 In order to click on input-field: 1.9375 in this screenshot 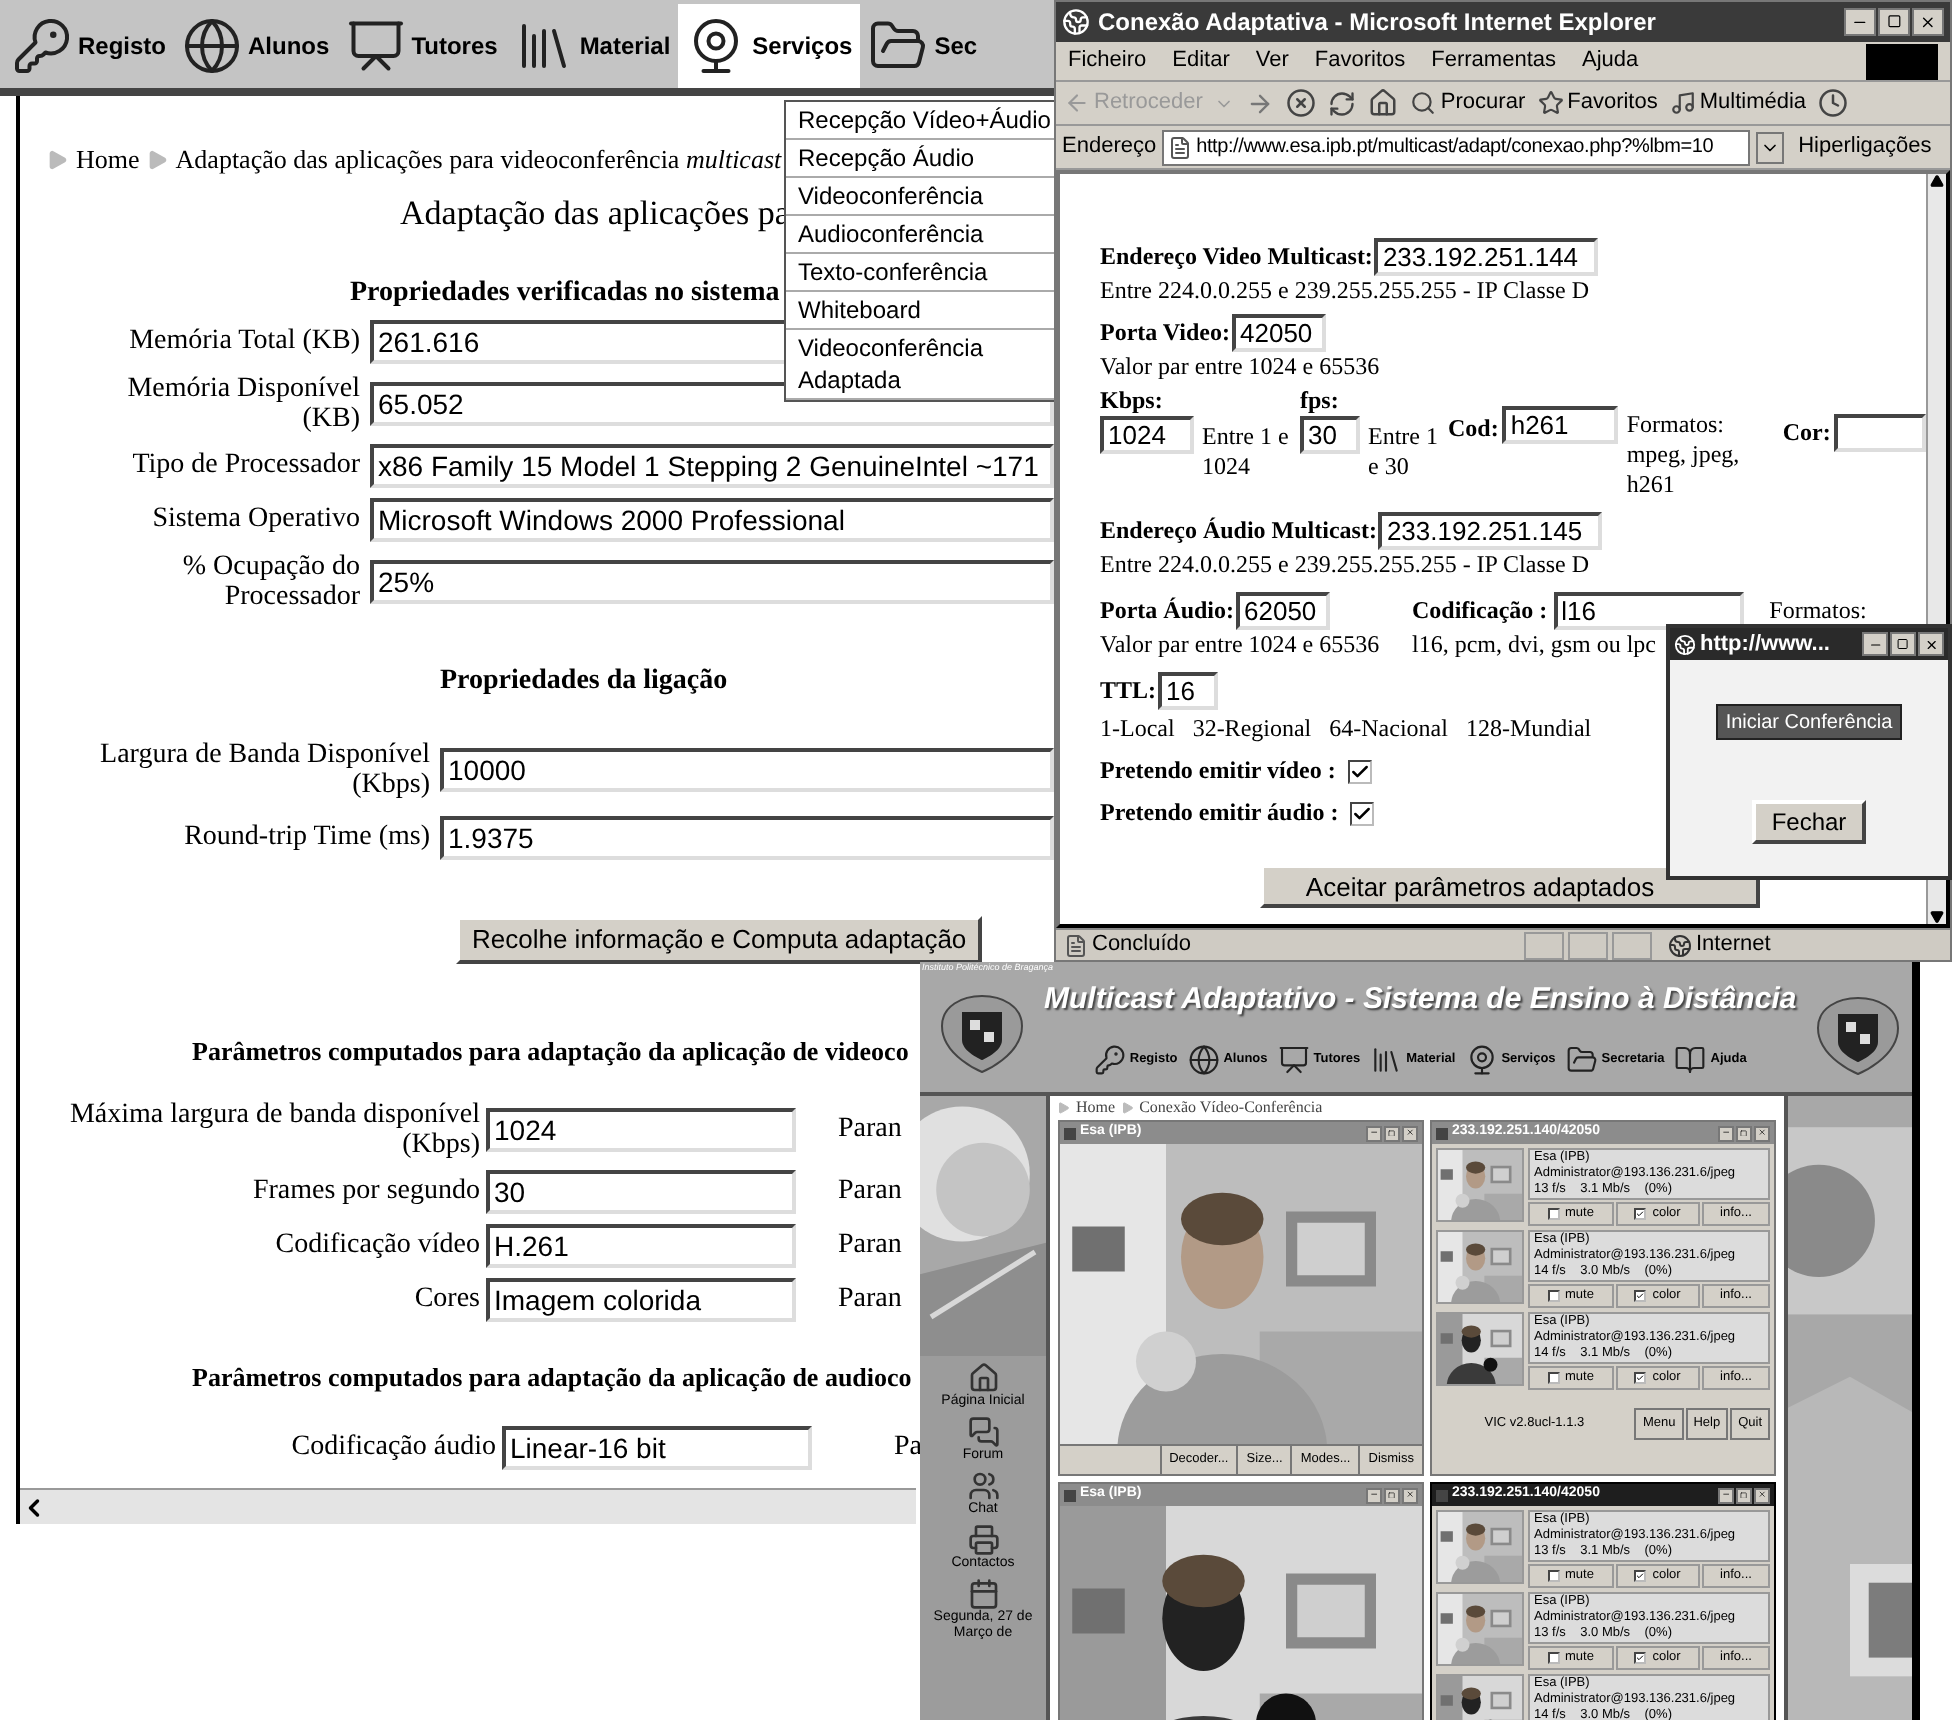, I will do `click(747, 837)`.